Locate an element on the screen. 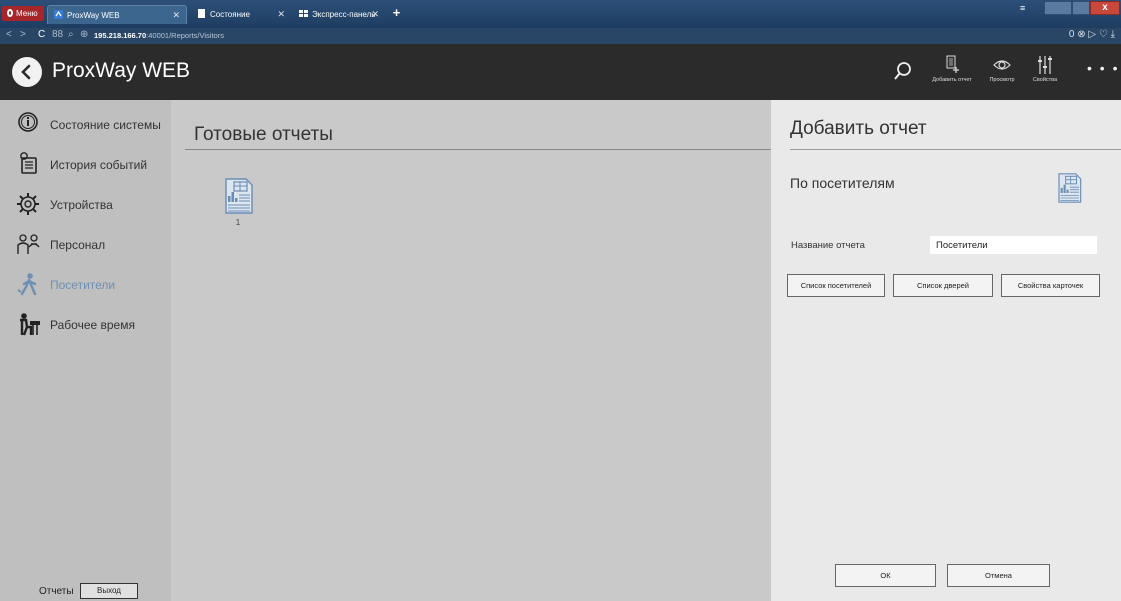 The height and width of the screenshot is (601, 1121). working-time-icon is located at coordinates (30, 324).